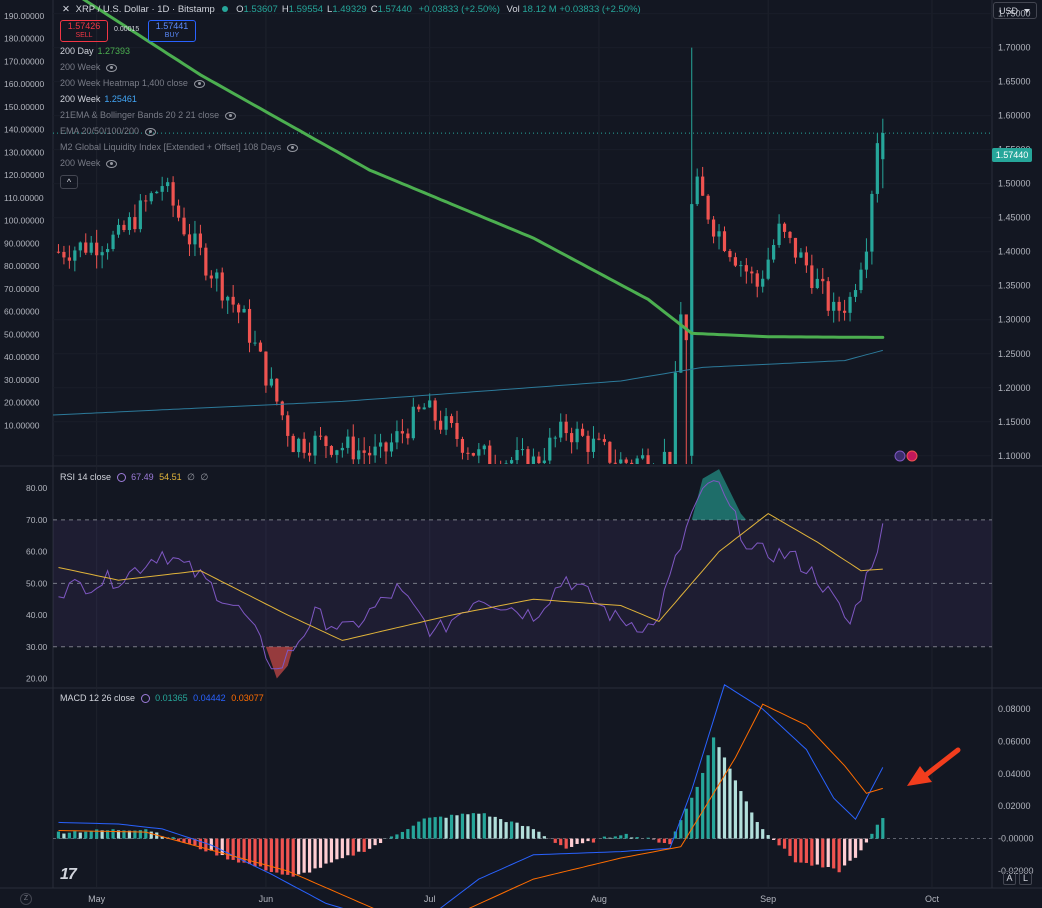 The image size is (1042, 908). Describe the element at coordinates (95, 51) in the screenshot. I see `indicator-row: 200 Day 1.27393` at that location.